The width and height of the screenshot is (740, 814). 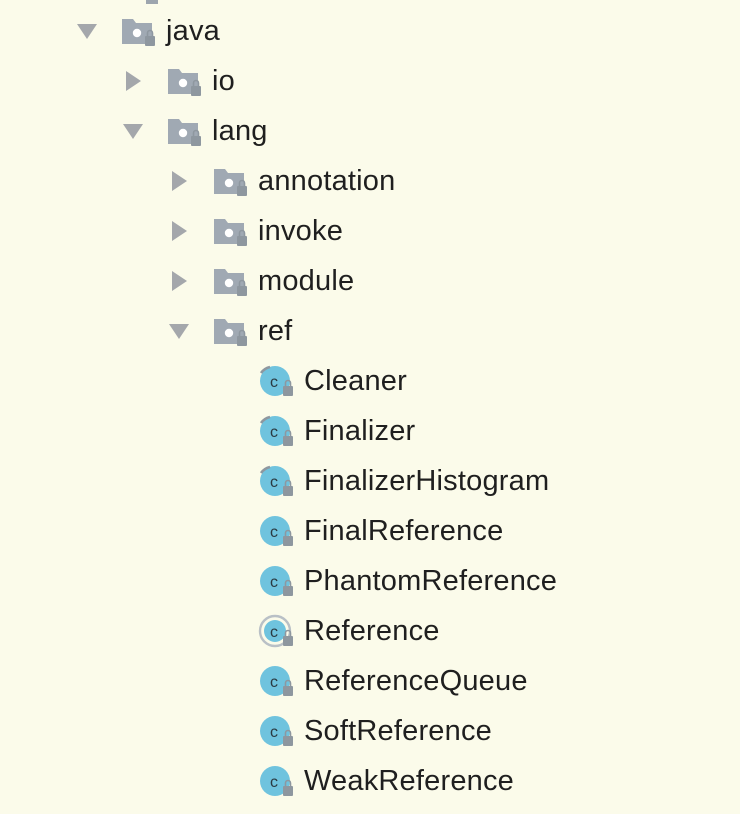 What do you see at coordinates (416, 680) in the screenshot?
I see `tree-item-label: ReferenceQueue` at bounding box center [416, 680].